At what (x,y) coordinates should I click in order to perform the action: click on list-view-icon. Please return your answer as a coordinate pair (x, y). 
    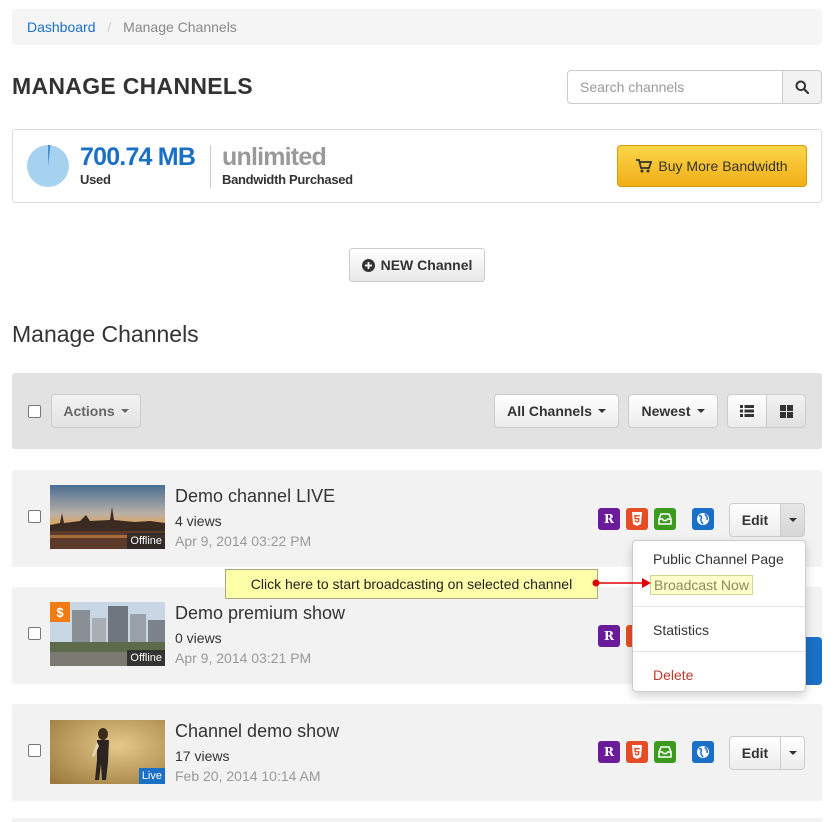
    Looking at the image, I should click on (747, 411).